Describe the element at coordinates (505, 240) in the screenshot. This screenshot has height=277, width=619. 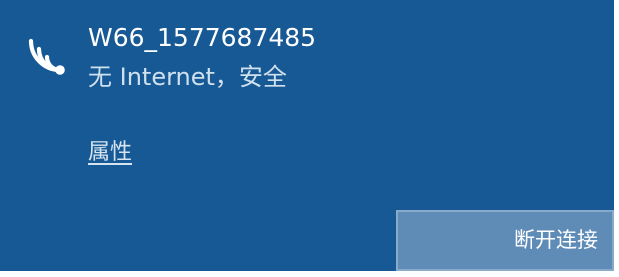
I see `disconnect-button: 断开连接` at that location.